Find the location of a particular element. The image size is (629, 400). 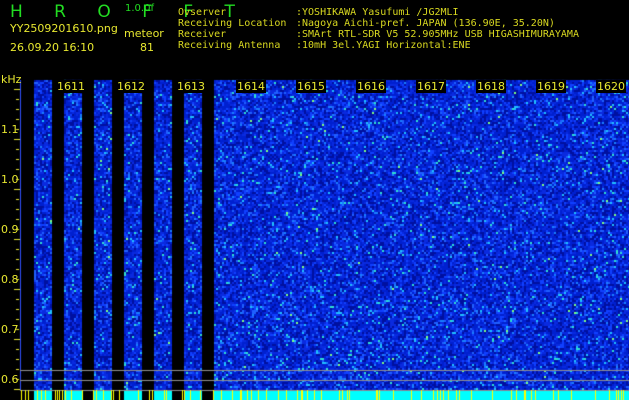

time-label: 1612 is located at coordinates (131, 86).